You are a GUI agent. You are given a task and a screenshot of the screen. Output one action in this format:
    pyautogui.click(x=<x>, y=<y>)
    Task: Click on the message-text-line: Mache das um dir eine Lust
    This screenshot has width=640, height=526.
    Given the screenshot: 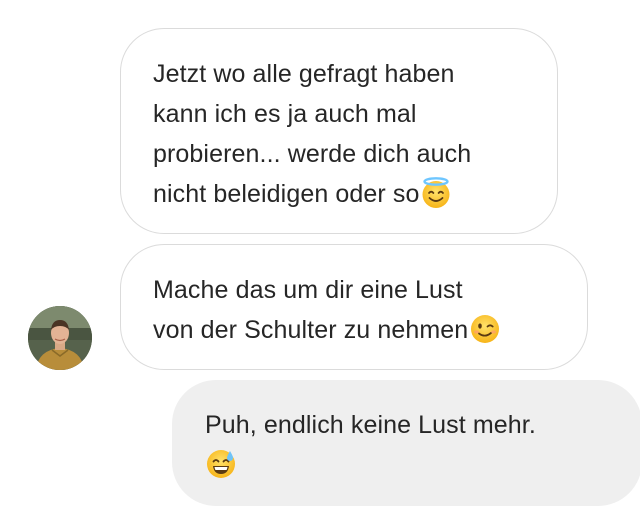 What is the action you would take?
    pyautogui.click(x=308, y=290)
    